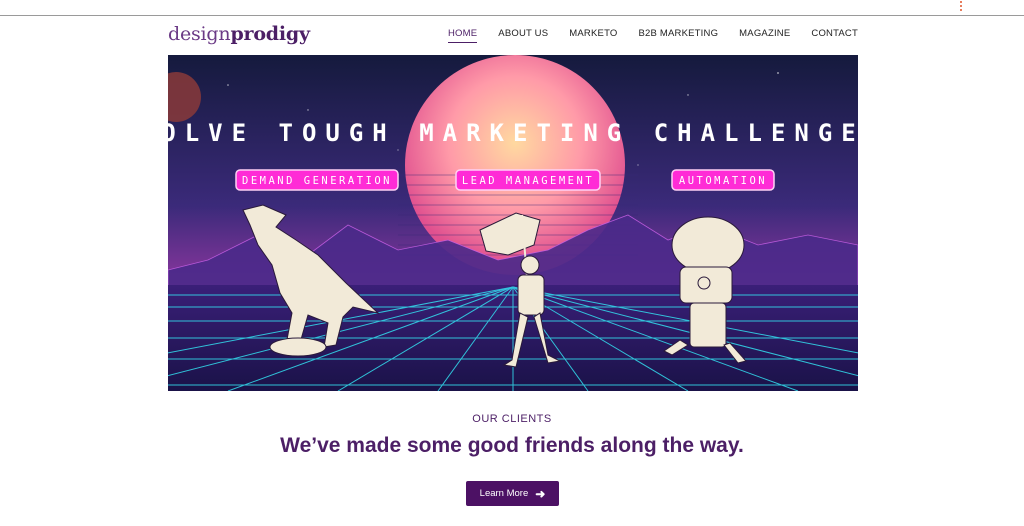  I want to click on tag-lead-management: LEAD MANAGEMENT, so click(528, 180).